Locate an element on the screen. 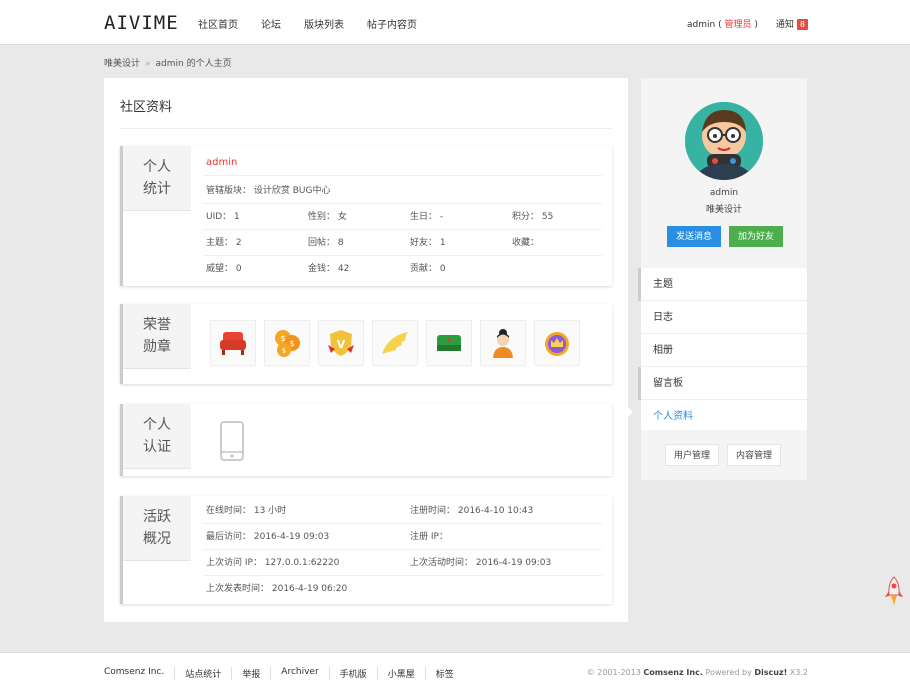 Image resolution: width=910 pixels, height=690 pixels. nav-item-post: 帖子内容页 is located at coordinates (392, 23).